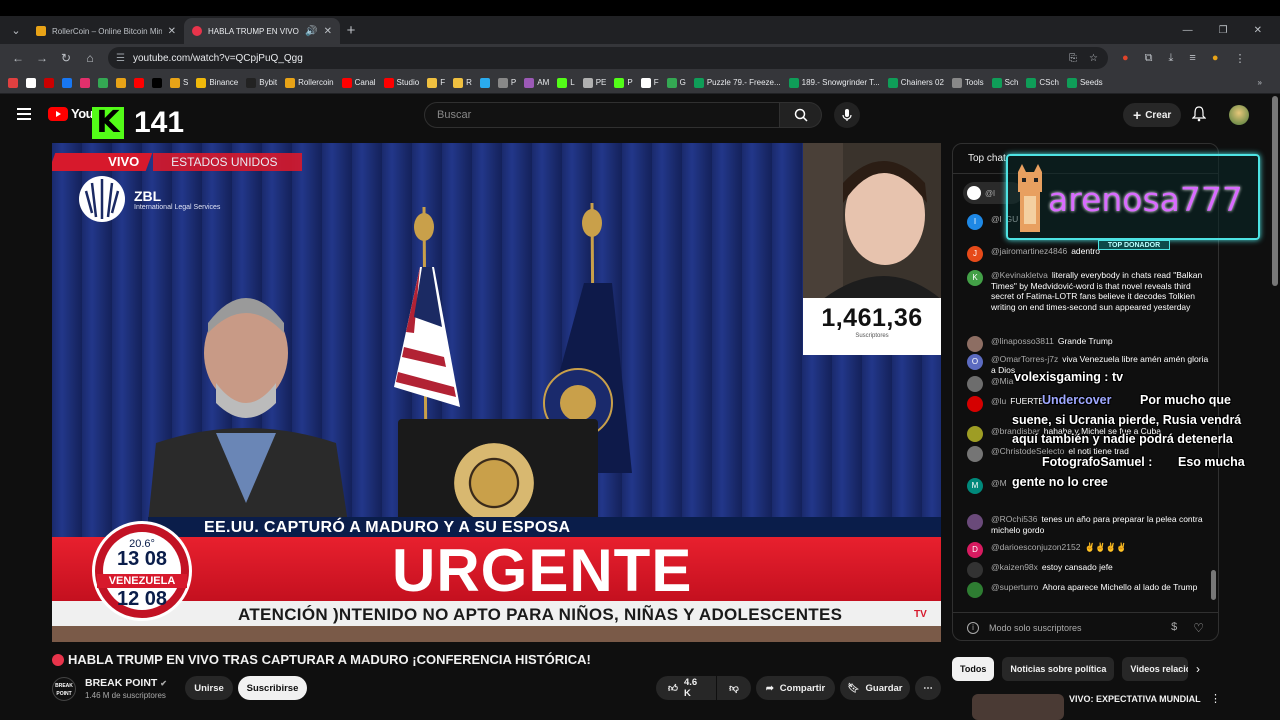 Image resolution: width=1280 pixels, height=720 pixels. I want to click on restore-icon: ❐, so click(1223, 30).